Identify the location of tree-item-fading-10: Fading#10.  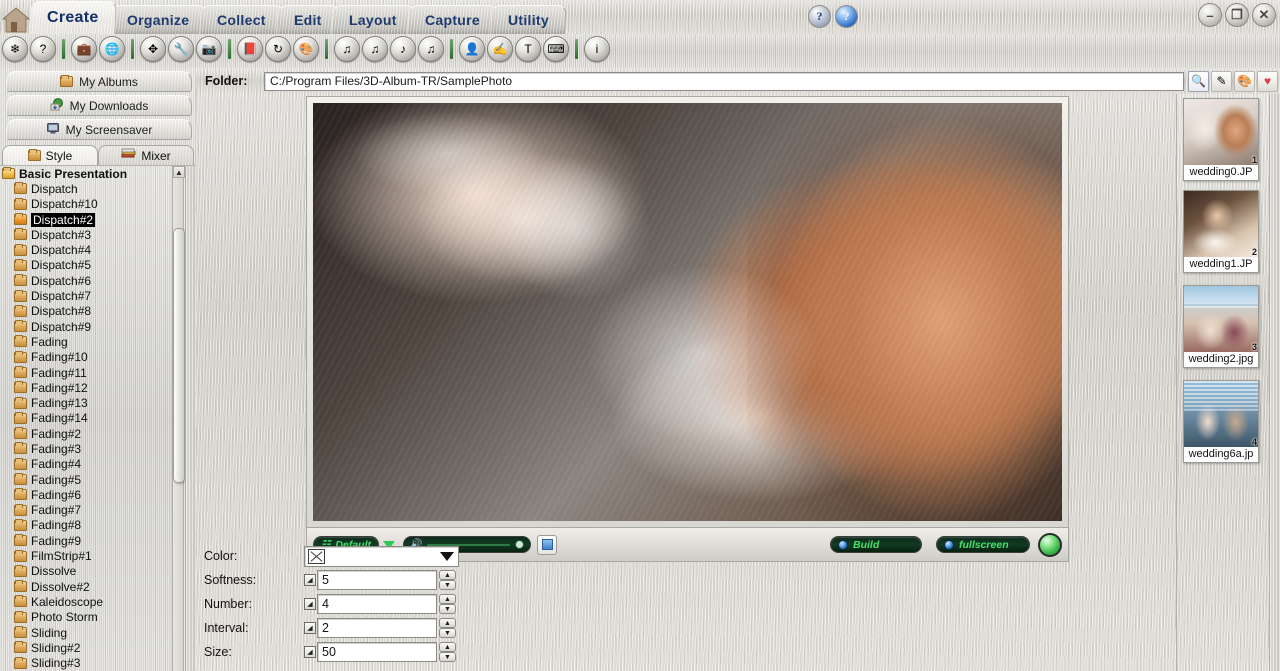
(88, 357).